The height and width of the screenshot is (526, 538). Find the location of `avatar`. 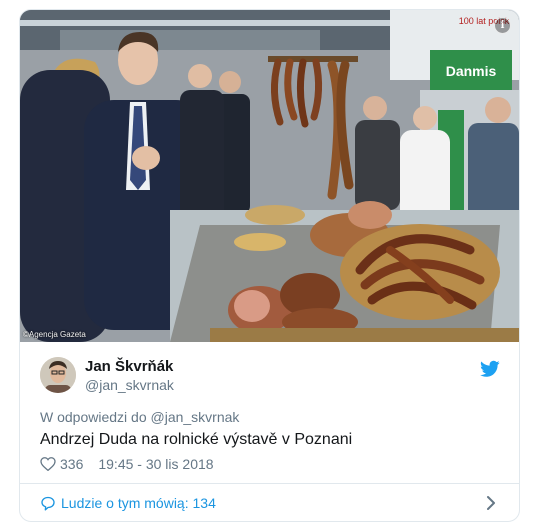

avatar is located at coordinates (58, 375).